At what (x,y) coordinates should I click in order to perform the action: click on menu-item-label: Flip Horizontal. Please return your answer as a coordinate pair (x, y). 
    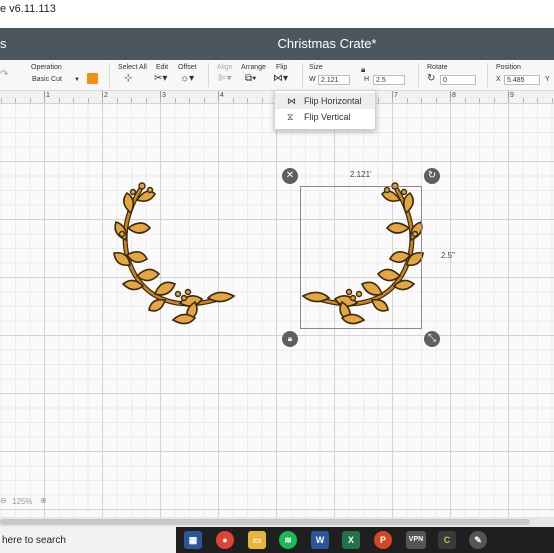
    Looking at the image, I should click on (333, 101).